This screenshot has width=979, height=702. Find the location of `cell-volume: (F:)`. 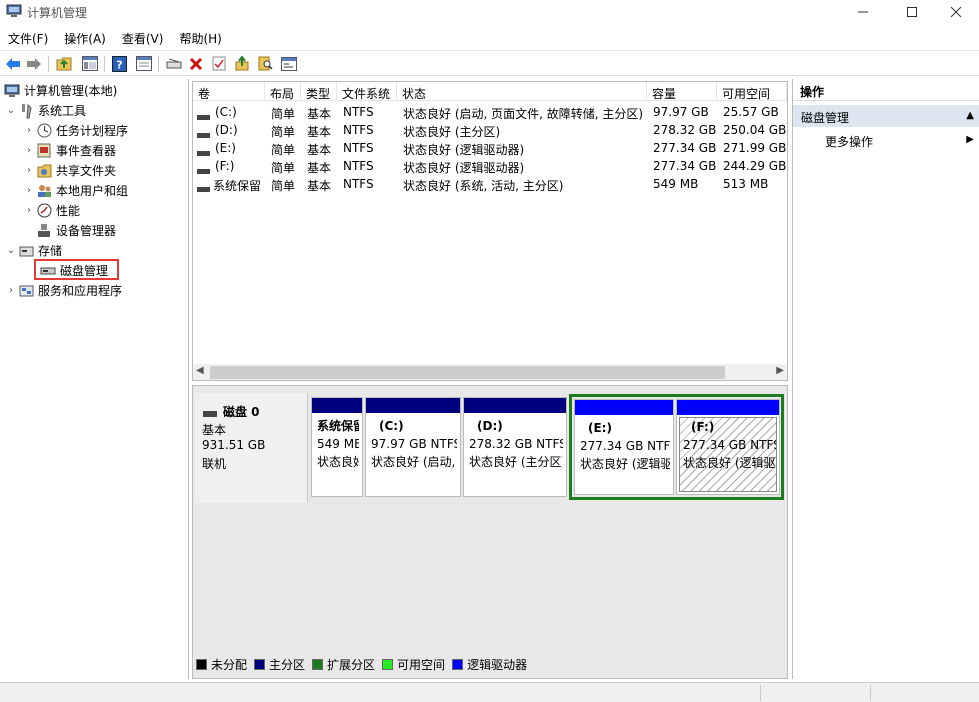

cell-volume: (F:) is located at coordinates (225, 166).